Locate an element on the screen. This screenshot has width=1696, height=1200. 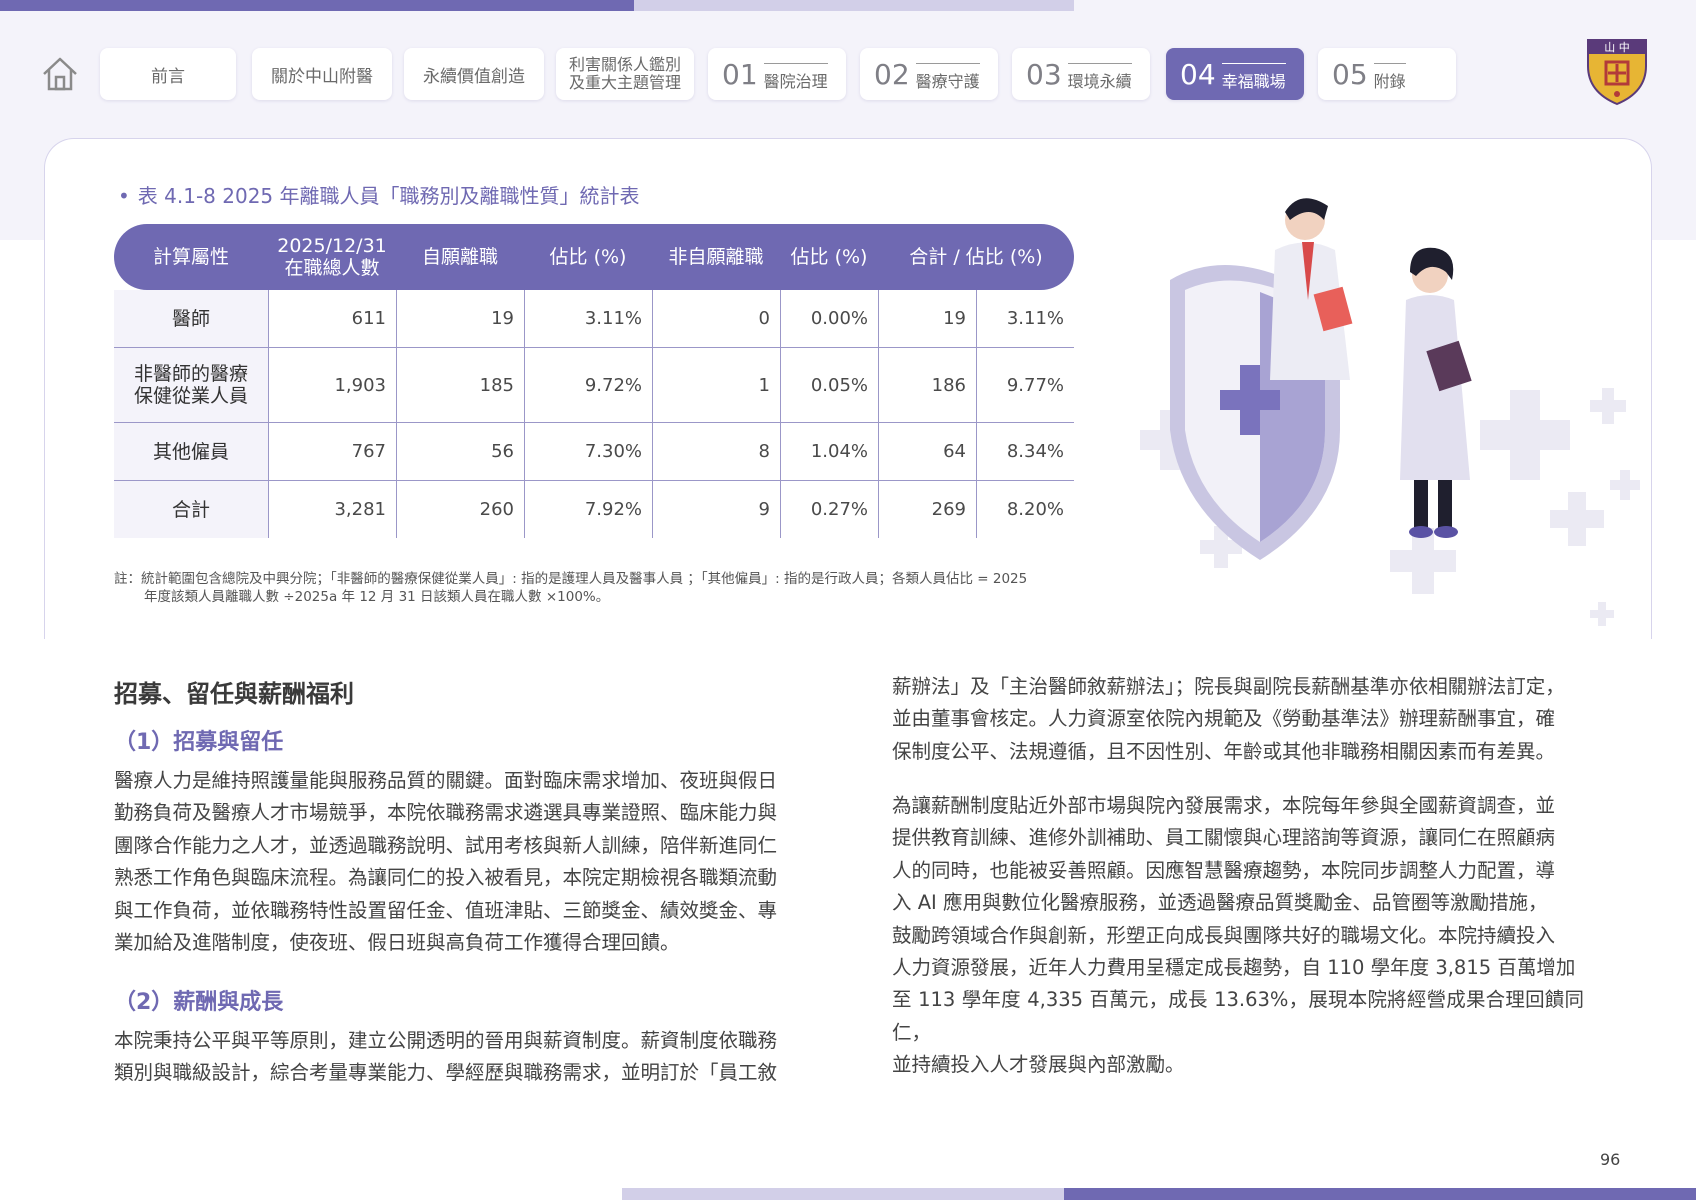
section-title: 招募、留任與薪酬福利 is located at coordinates (234, 694).